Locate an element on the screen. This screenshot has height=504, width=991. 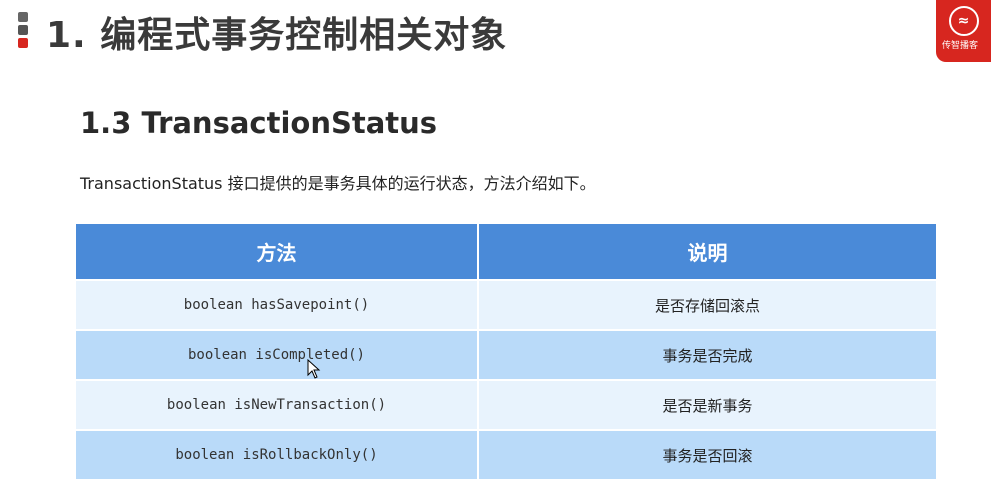
dragon-logo-icon: ≈ is located at coordinates (963, 21).